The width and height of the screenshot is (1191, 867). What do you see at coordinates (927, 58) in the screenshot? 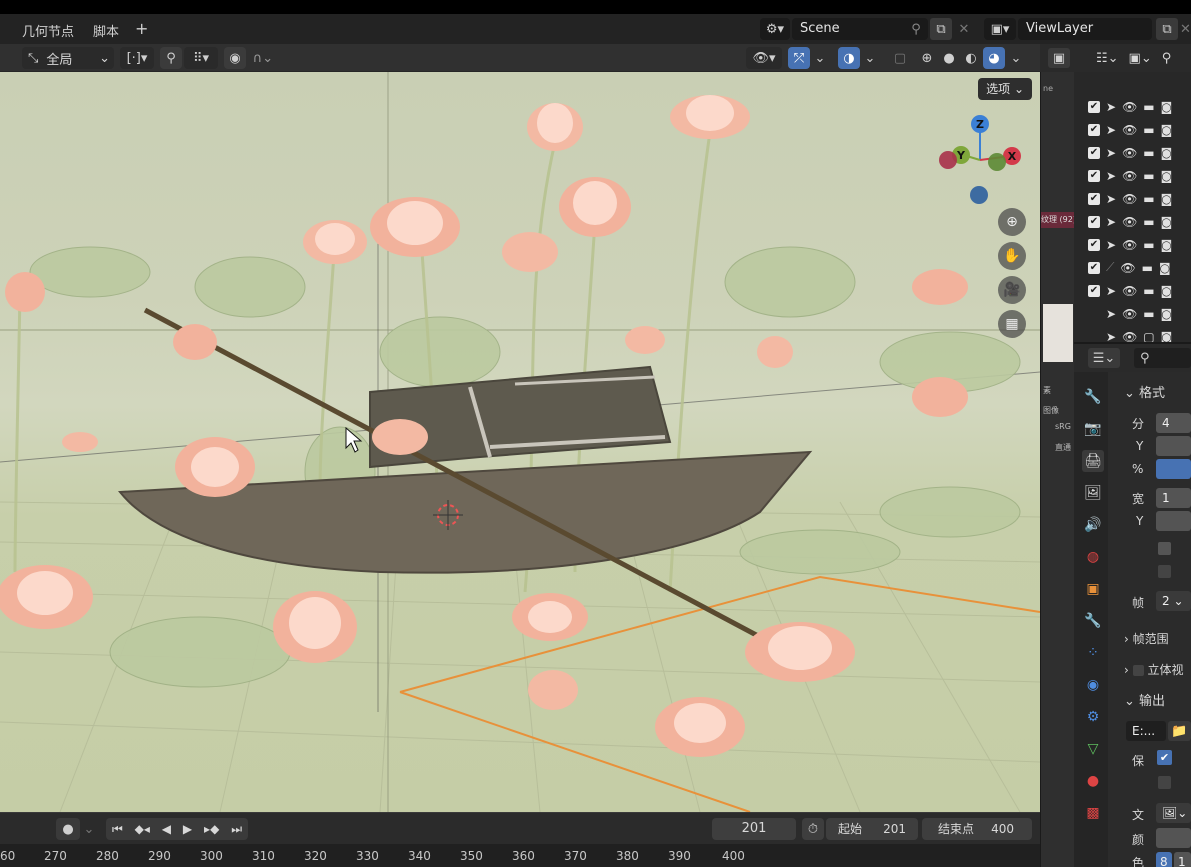
I see `wireframe-shading-icon: ⊕` at bounding box center [927, 58].